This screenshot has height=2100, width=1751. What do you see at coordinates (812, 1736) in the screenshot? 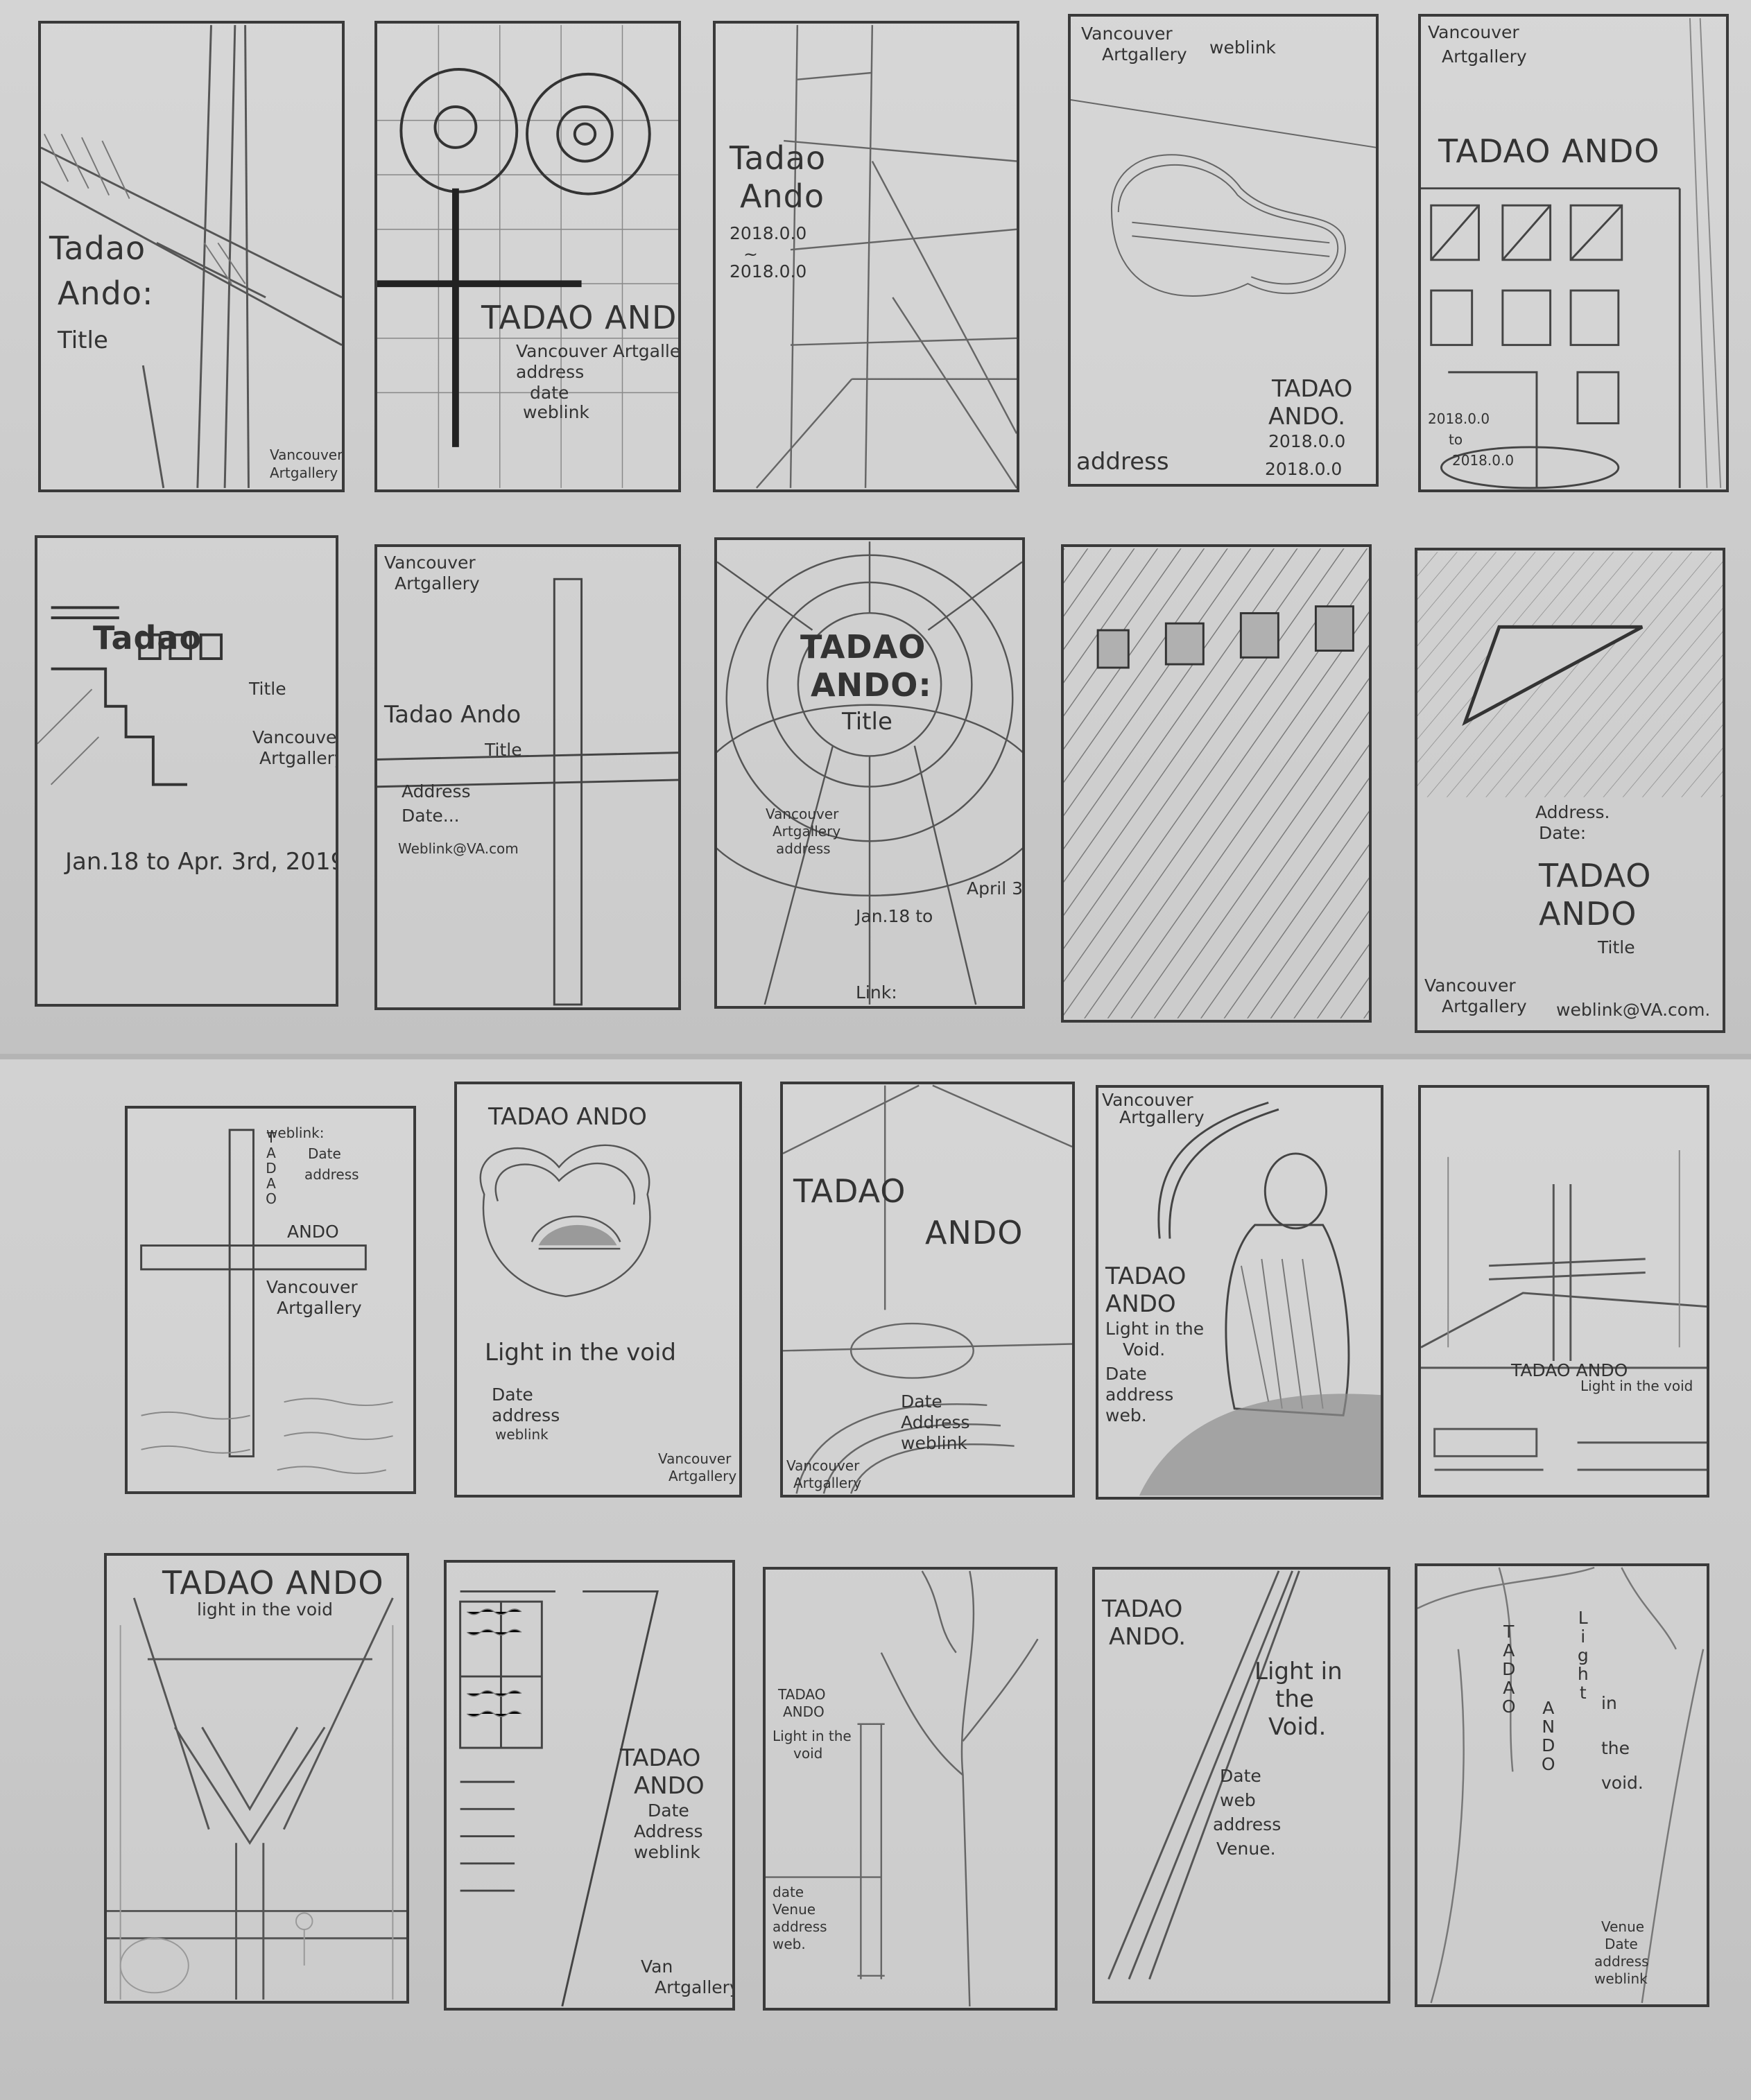
I see `subtitle-text: Light in the` at bounding box center [812, 1736].